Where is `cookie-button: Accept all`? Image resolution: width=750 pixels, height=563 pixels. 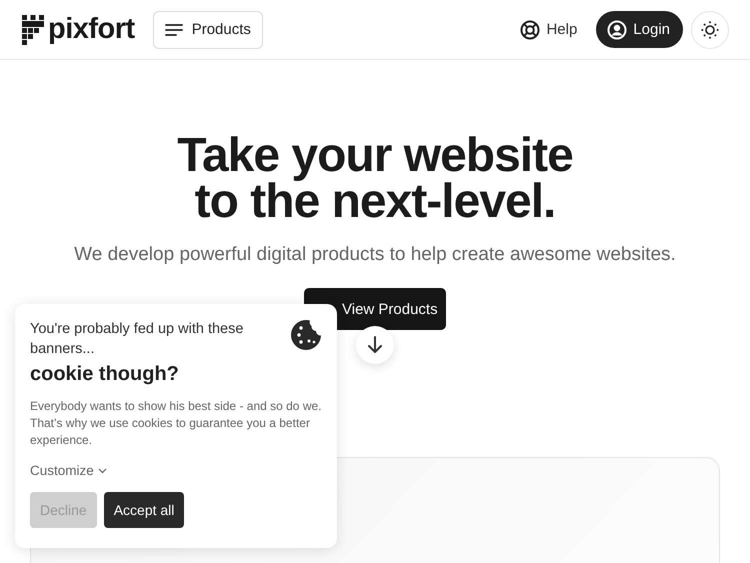 cookie-button: Accept all is located at coordinates (144, 510).